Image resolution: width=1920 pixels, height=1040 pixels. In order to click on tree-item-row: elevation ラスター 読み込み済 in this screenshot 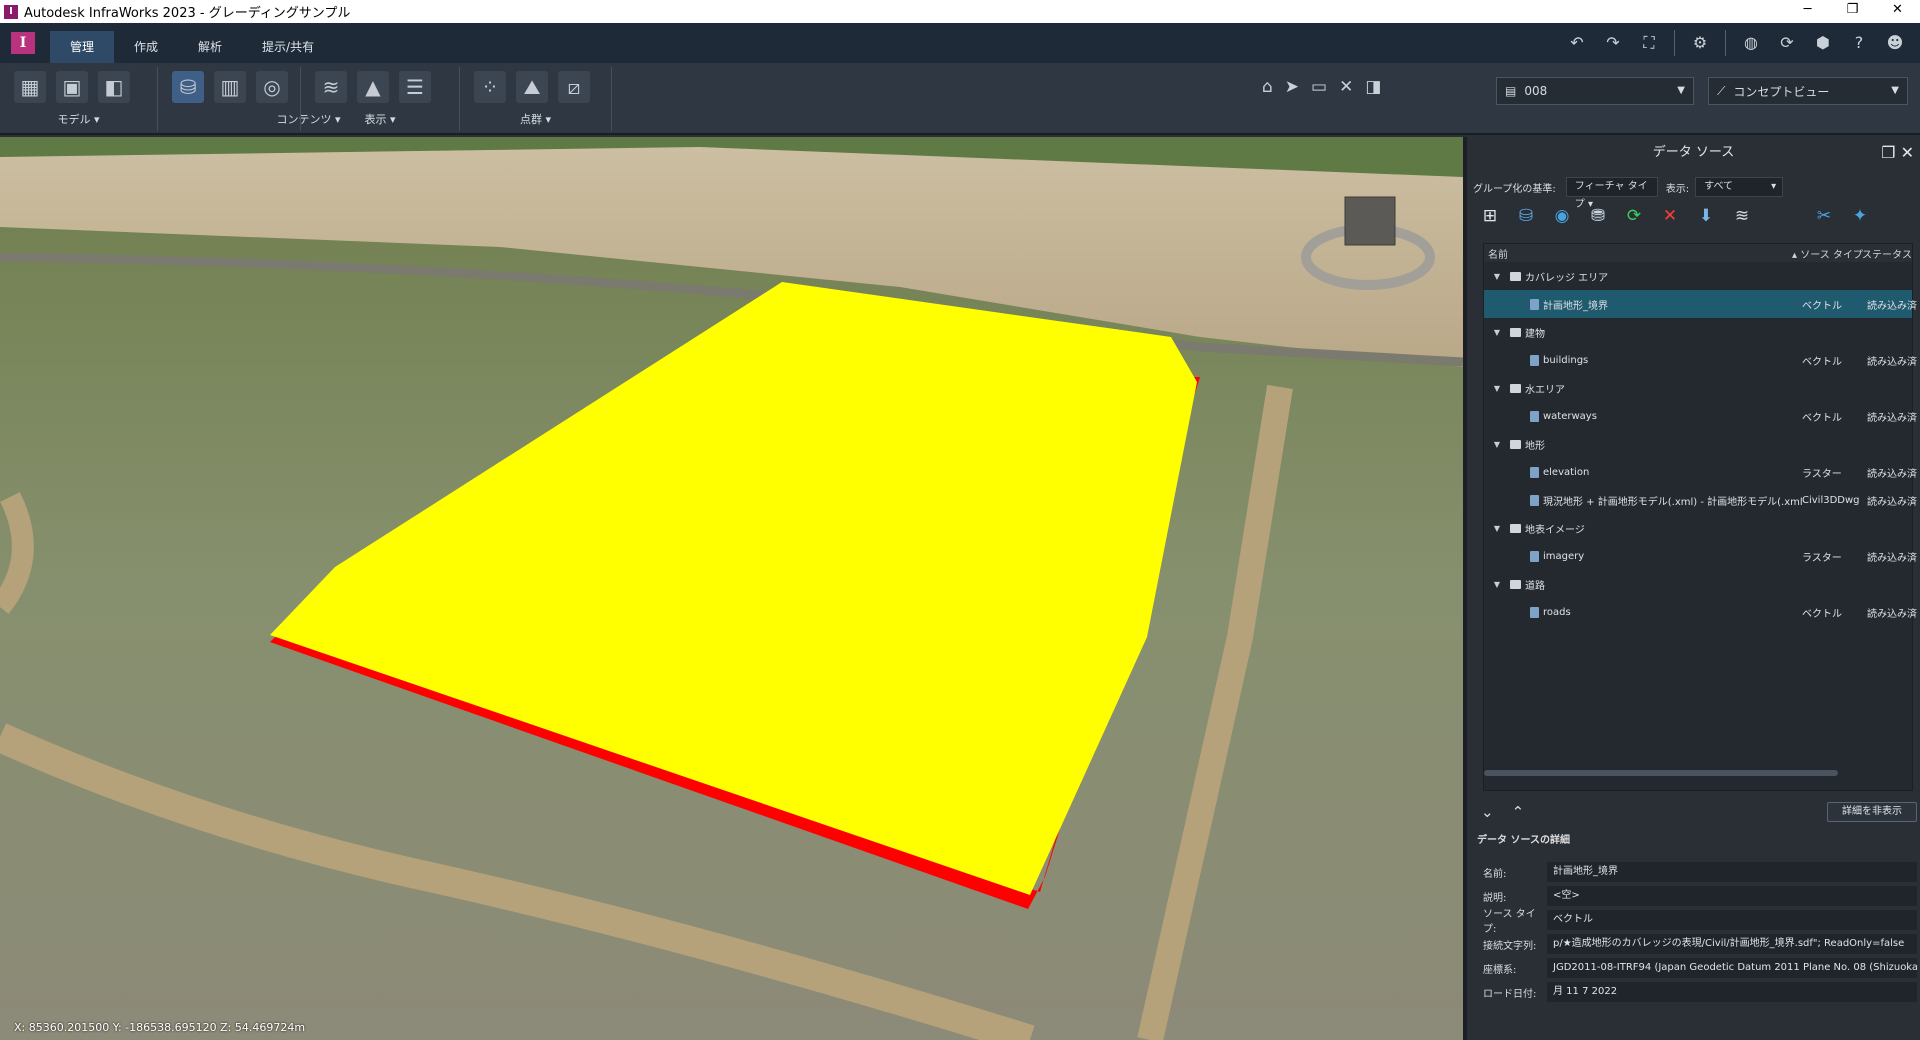, I will do `click(1700, 472)`.